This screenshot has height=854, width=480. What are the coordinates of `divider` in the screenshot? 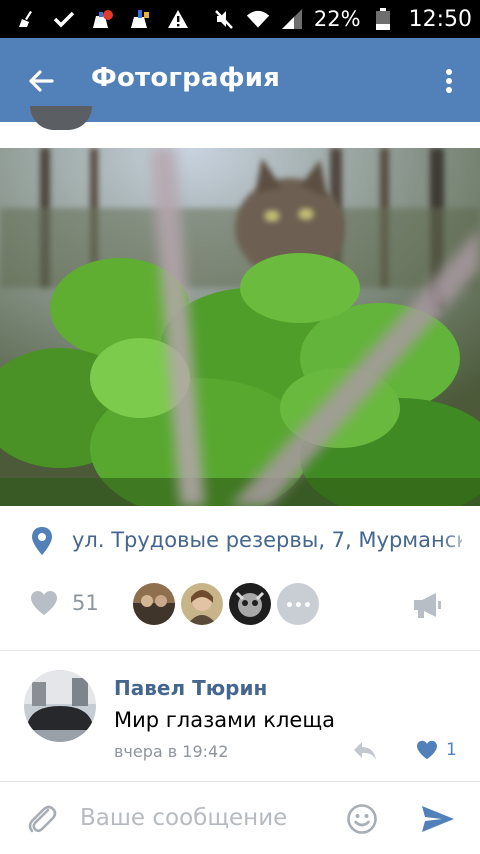 It's located at (240, 650).